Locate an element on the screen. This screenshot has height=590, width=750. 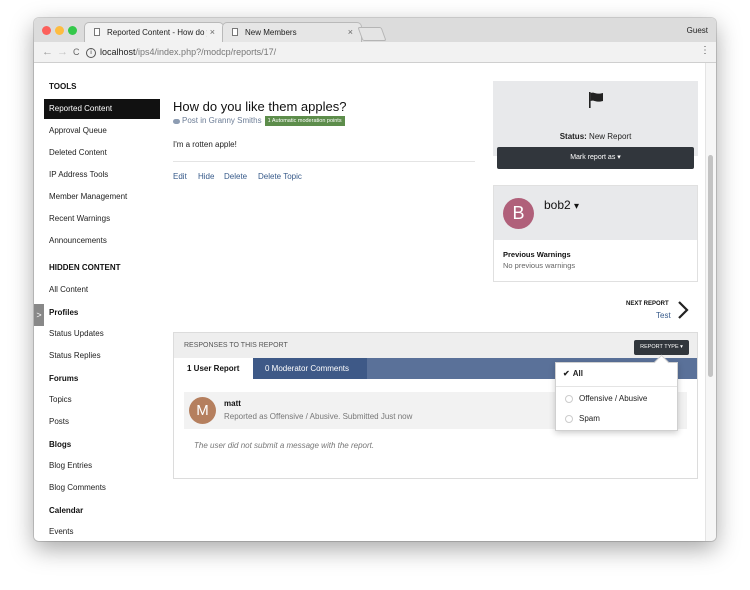
sidebar-item-all-content: All Content is located at coordinates (68, 289).